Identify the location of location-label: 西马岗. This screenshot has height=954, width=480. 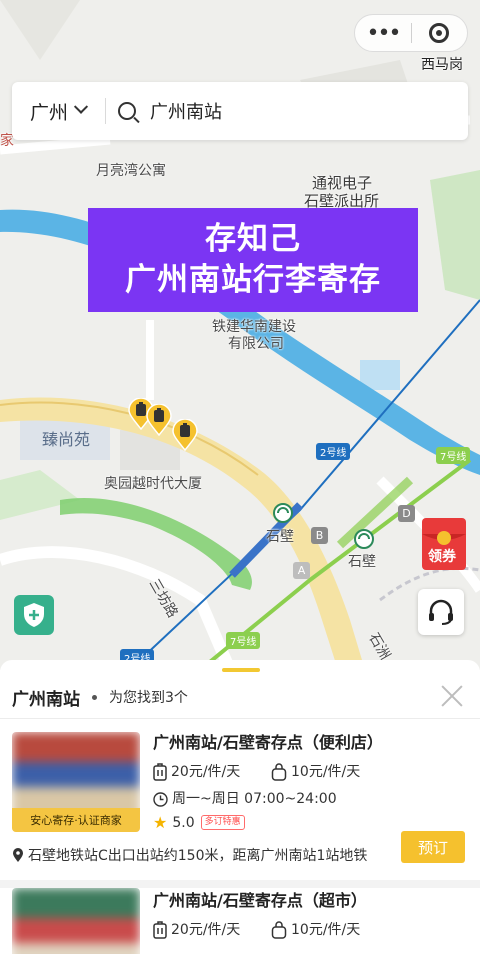
(442, 65).